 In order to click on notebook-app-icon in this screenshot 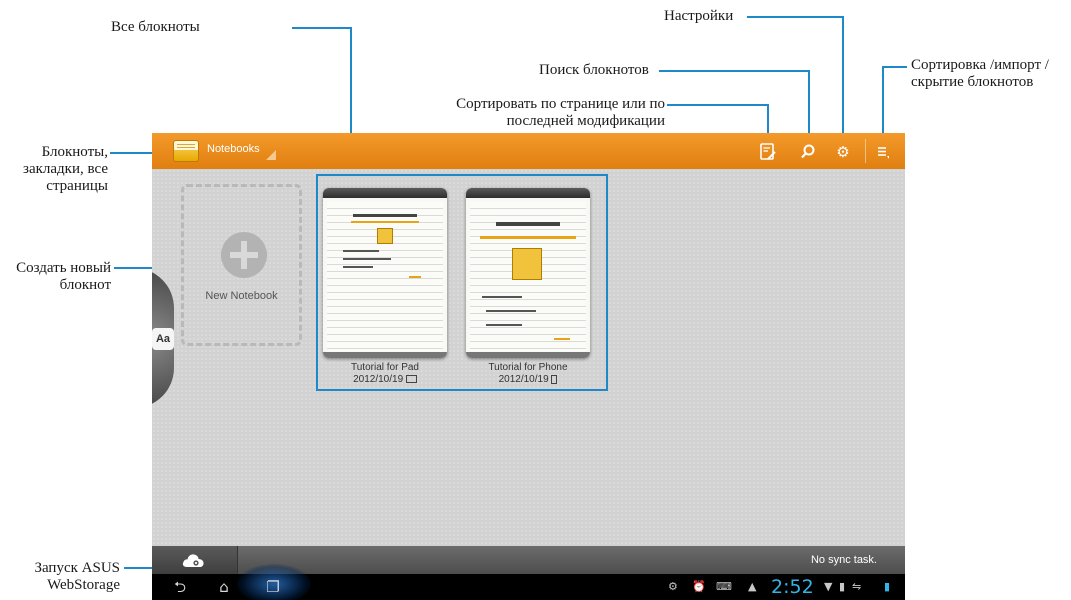, I will do `click(186, 151)`.